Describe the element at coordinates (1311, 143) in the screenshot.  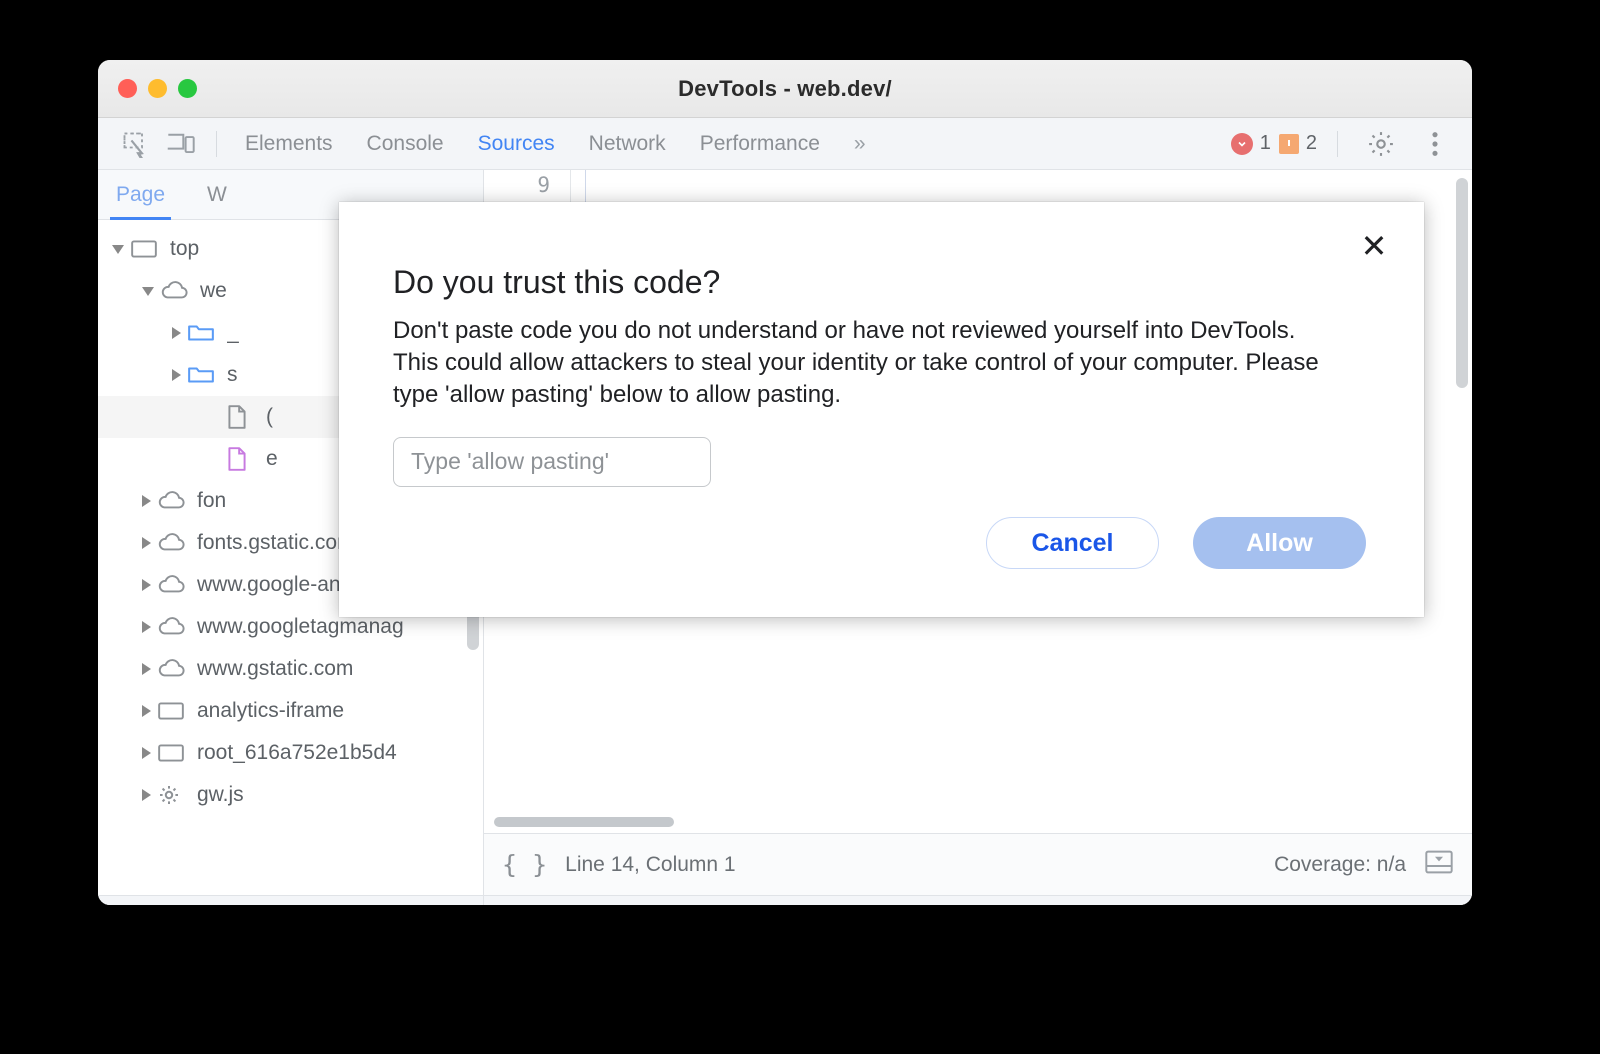
I see `warning-count: 2` at that location.